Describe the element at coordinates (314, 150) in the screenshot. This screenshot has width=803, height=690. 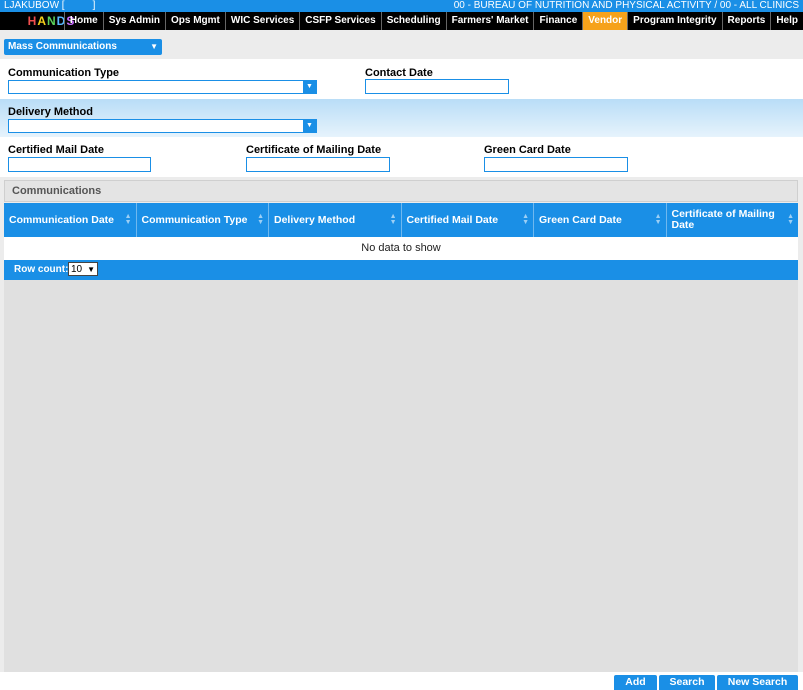
I see `certificate-of-mailing-date-label: Certificate of Mailing Date` at that location.